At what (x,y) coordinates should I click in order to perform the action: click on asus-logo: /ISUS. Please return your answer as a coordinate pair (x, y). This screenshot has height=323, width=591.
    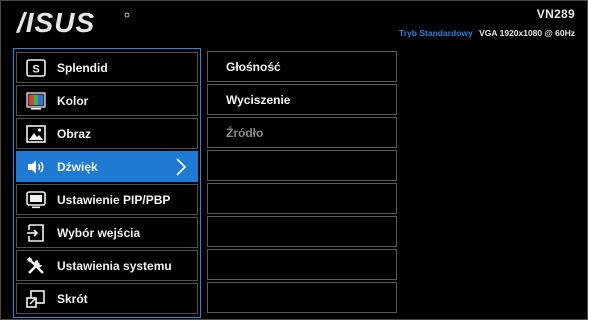
    Looking at the image, I should click on (72, 22).